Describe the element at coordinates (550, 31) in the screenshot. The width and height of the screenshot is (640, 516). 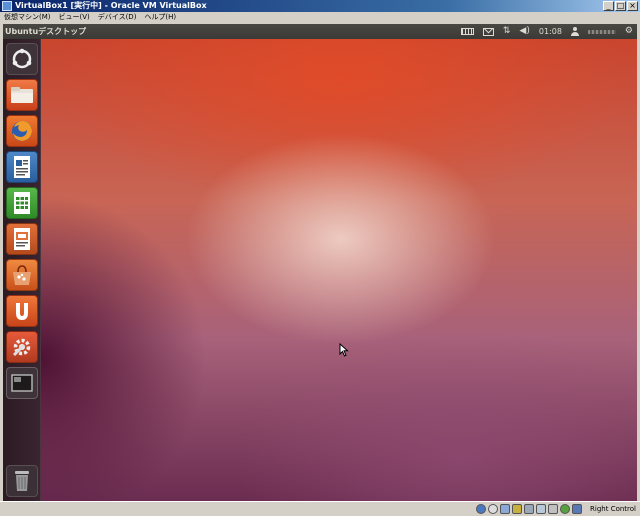
I see `clock: 01:08` at that location.